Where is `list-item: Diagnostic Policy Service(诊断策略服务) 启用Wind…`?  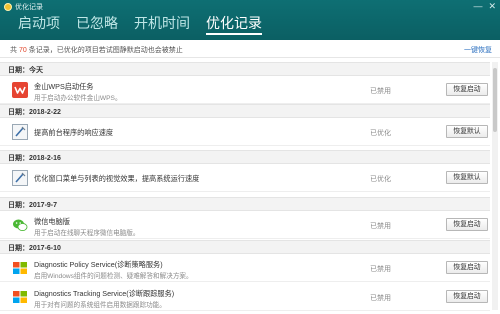 list-item: Diagnostic Policy Service(诊断策略服务) 启用Wind… is located at coordinates (245, 268).